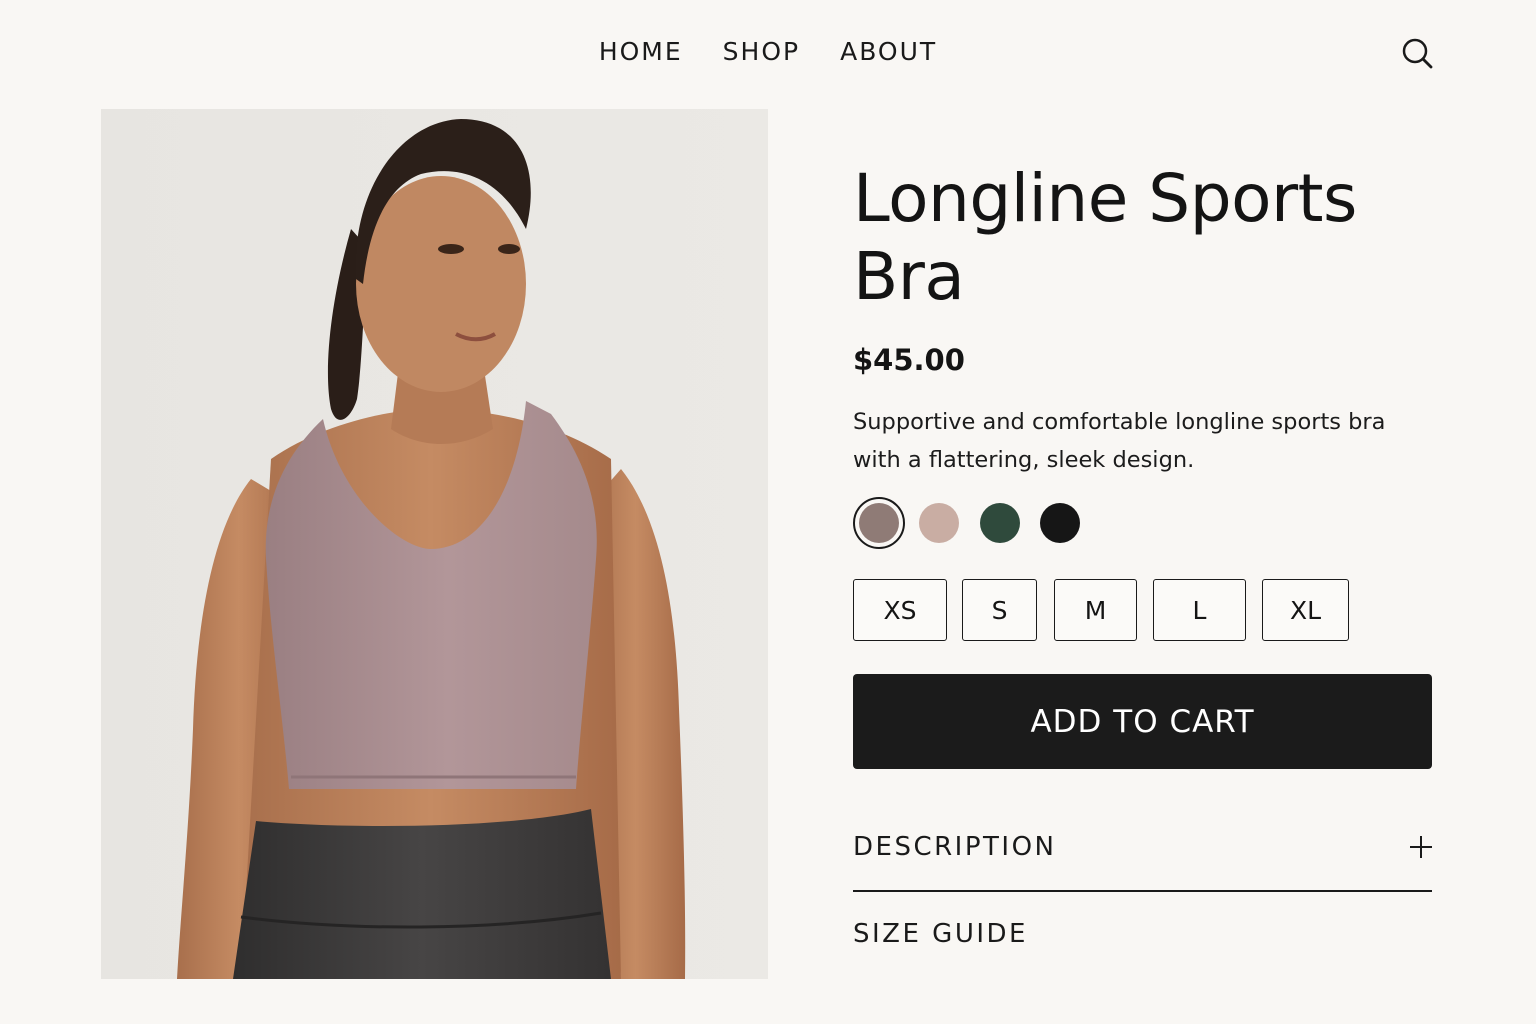 This screenshot has width=1536, height=1024. Describe the element at coordinates (999, 610) in the screenshot. I see `size-s-button: S` at that location.